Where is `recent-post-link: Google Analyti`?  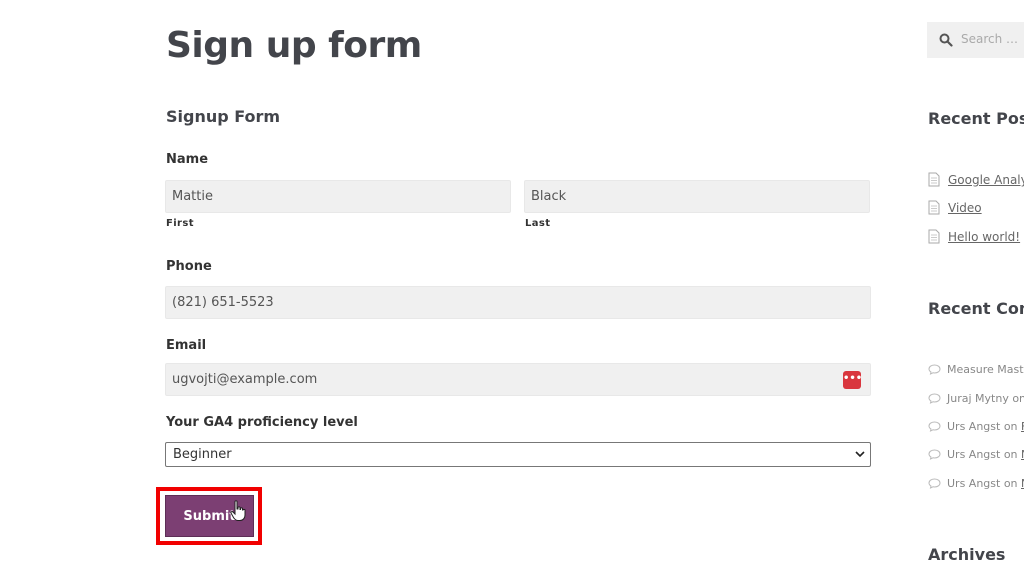
recent-post-link: Google Analyti is located at coordinates (986, 180).